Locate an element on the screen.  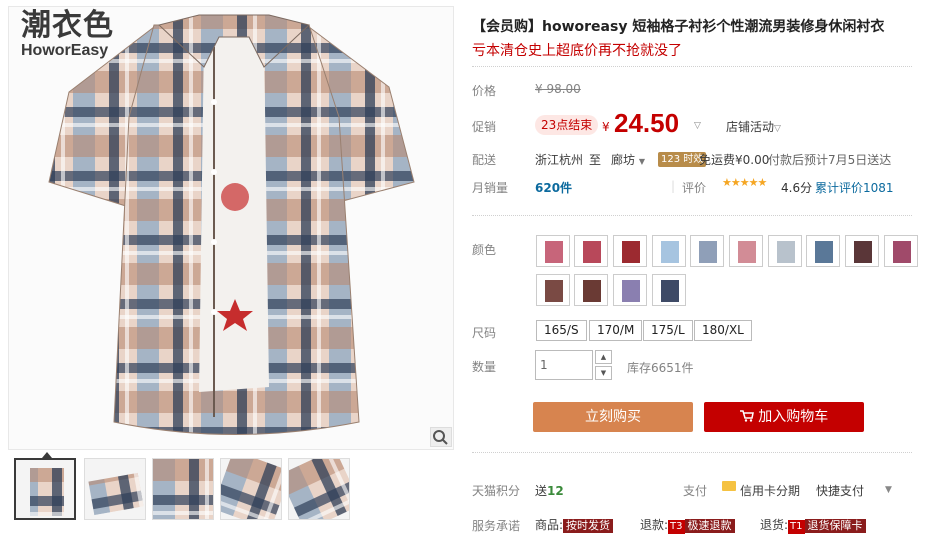
points-number: 12 is located at coordinates (555, 491).